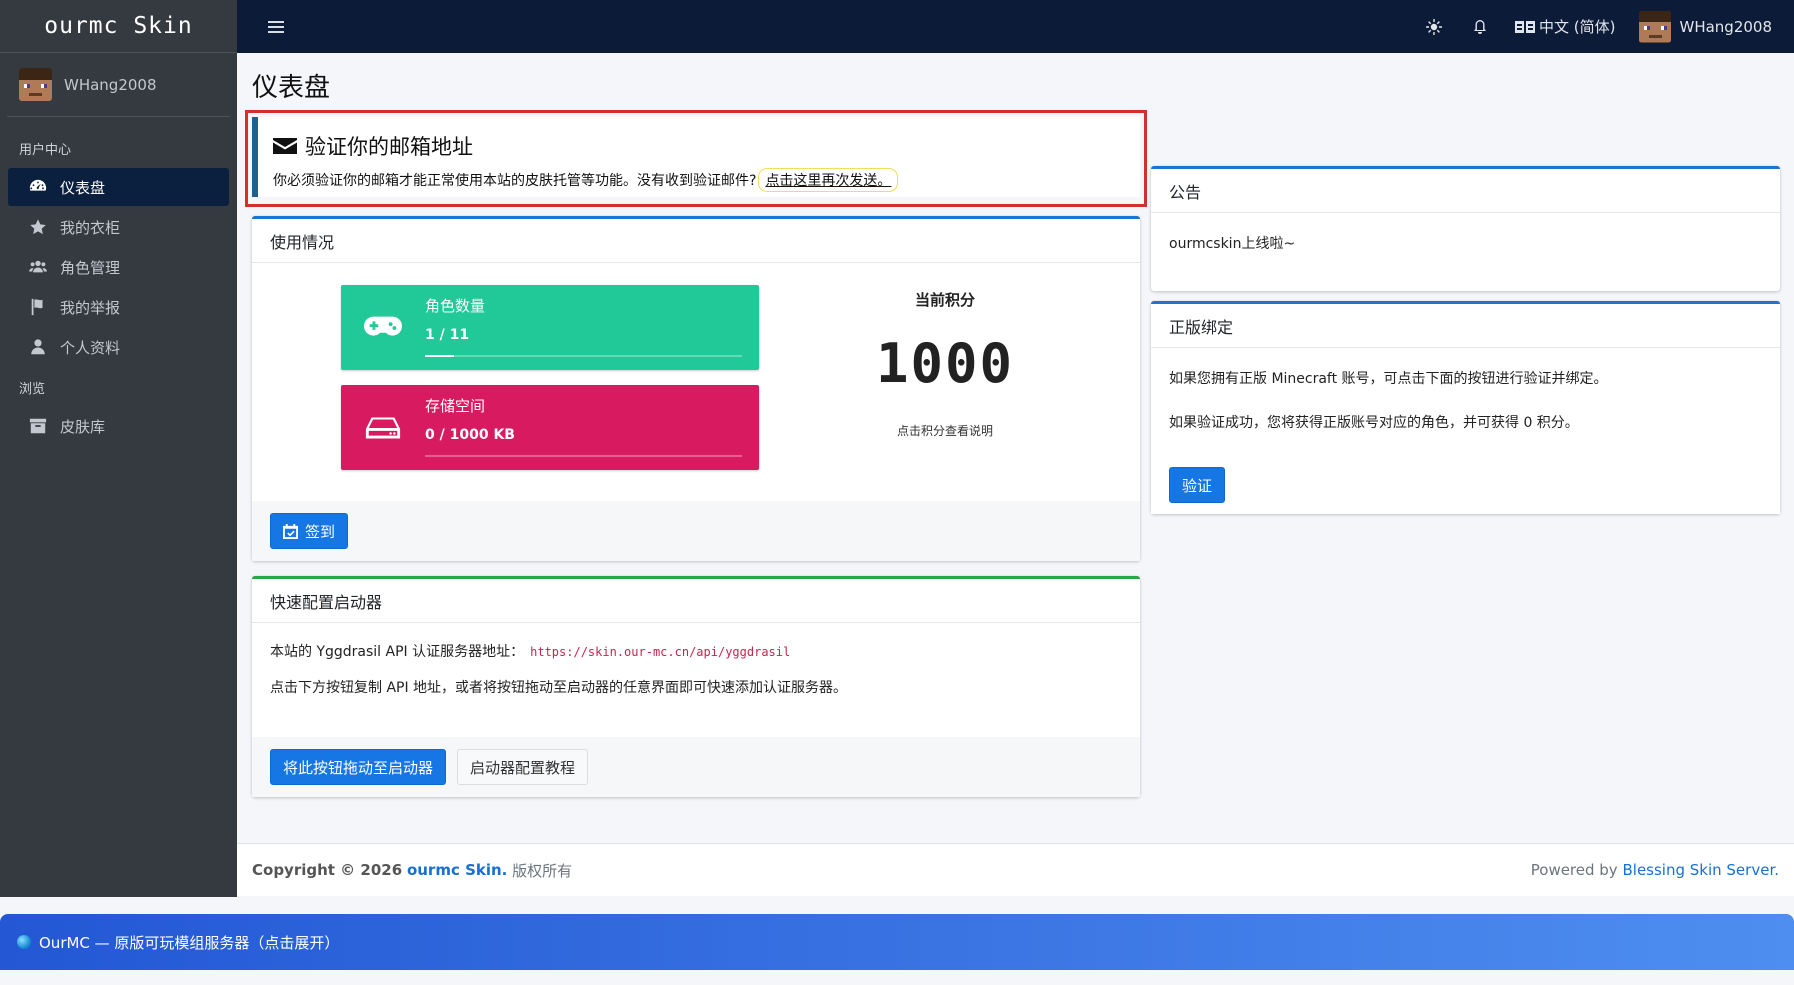  What do you see at coordinates (1725, 26) in the screenshot?
I see `top-user-name: WHang2008` at bounding box center [1725, 26].